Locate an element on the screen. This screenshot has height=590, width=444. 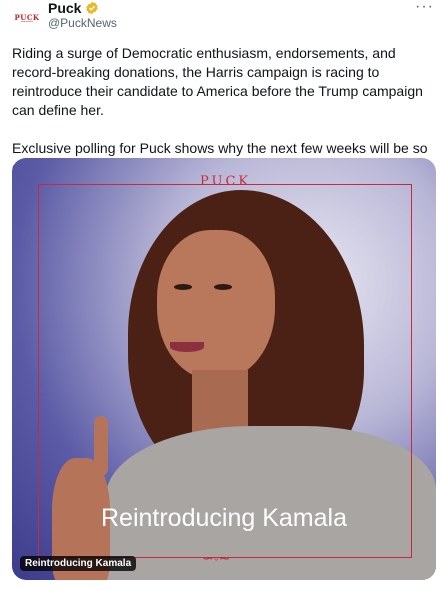
image-caption-badge: Reintroducing Kamala is located at coordinates (78, 563).